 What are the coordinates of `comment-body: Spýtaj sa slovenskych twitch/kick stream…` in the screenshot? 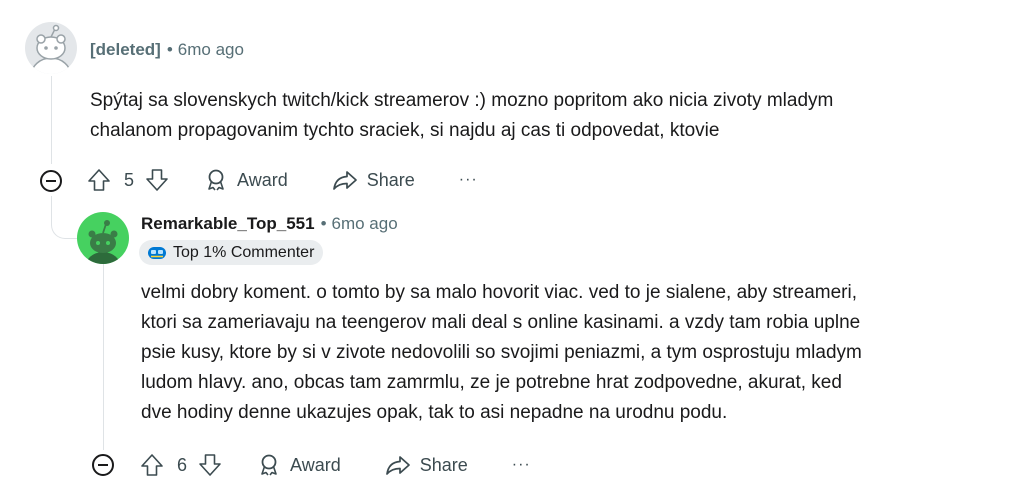 It's located at (461, 116).